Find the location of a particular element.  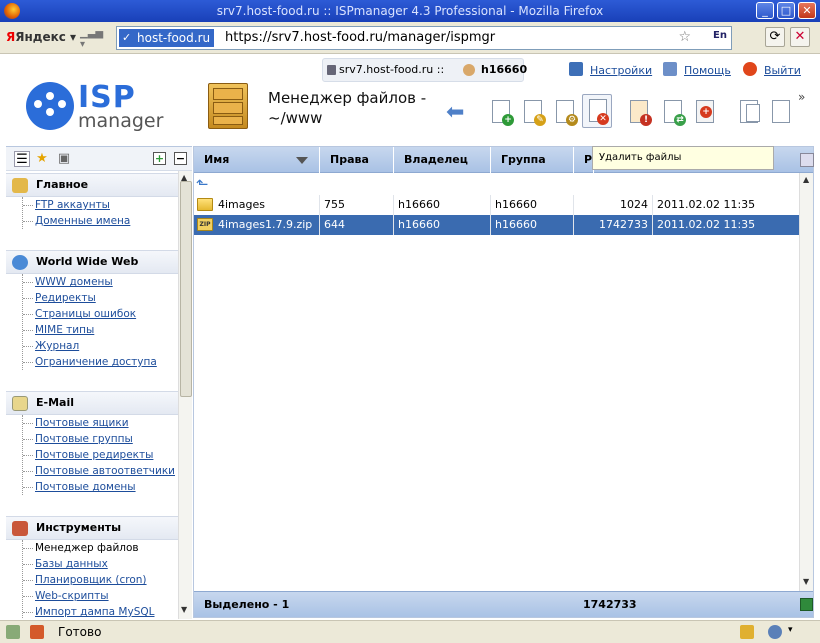

zoom-icon is located at coordinates (775, 632).